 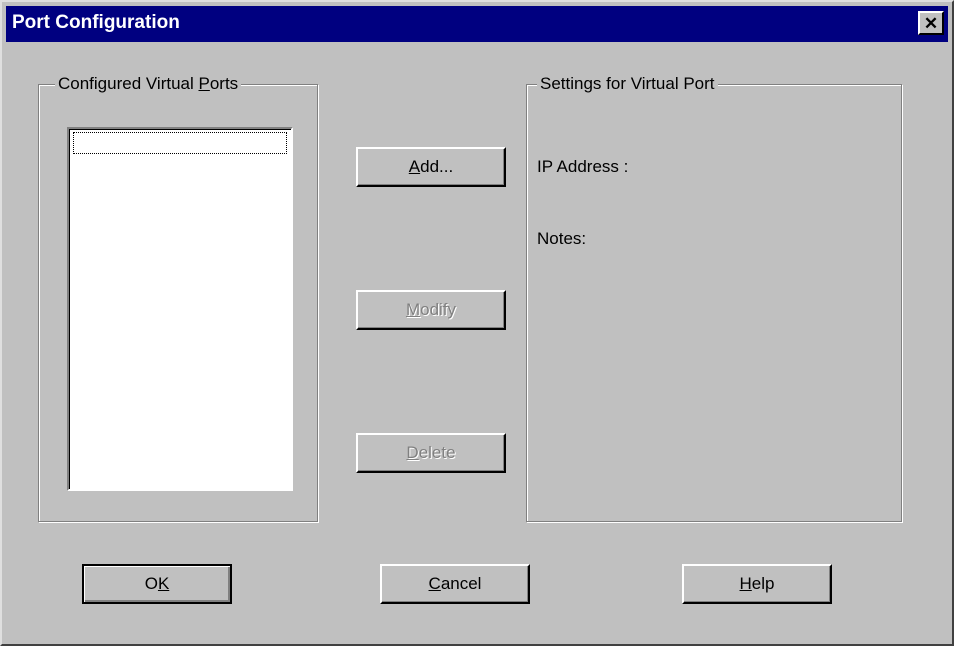 I want to click on help-button-label: Help, so click(x=757, y=584).